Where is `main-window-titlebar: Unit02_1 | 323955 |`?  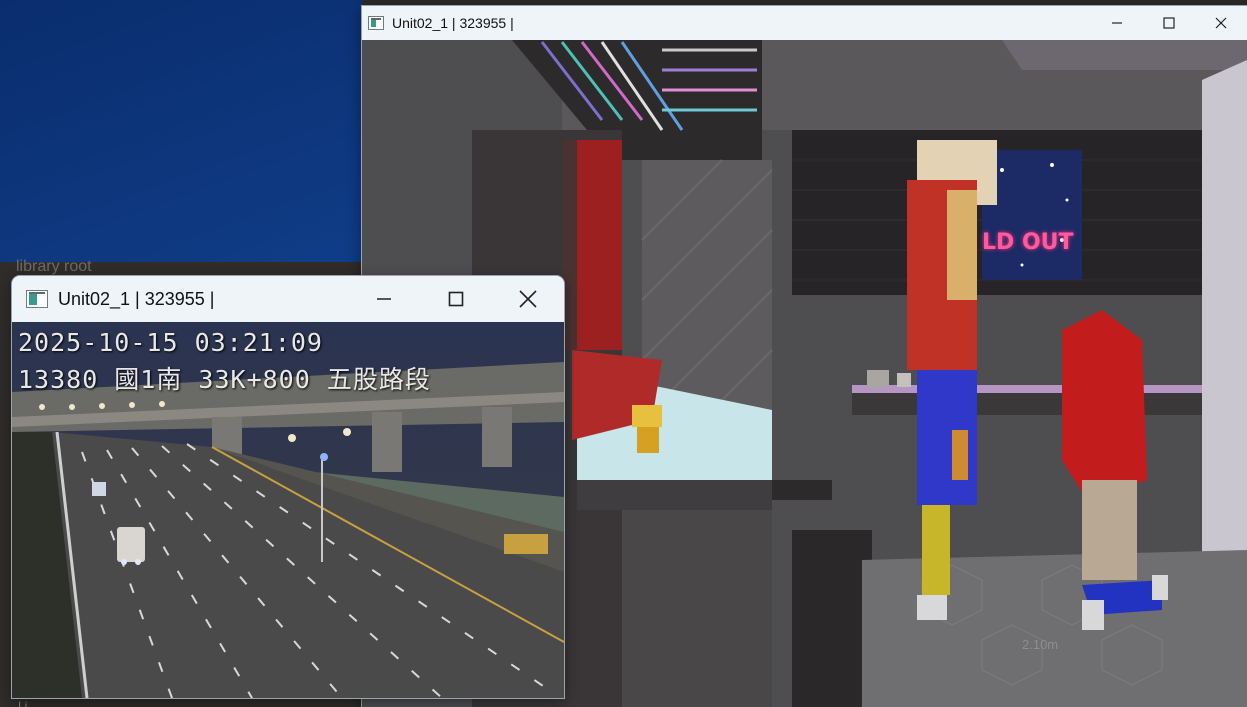 main-window-titlebar: Unit02_1 | 323955 | is located at coordinates (804, 23).